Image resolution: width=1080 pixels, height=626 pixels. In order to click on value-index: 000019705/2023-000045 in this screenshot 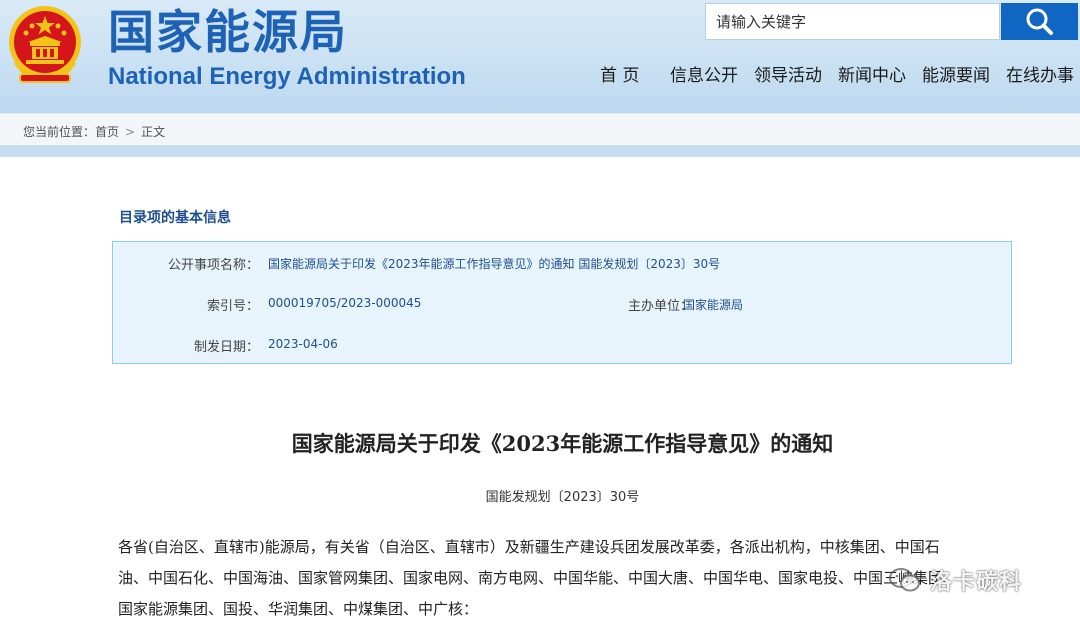, I will do `click(345, 303)`.